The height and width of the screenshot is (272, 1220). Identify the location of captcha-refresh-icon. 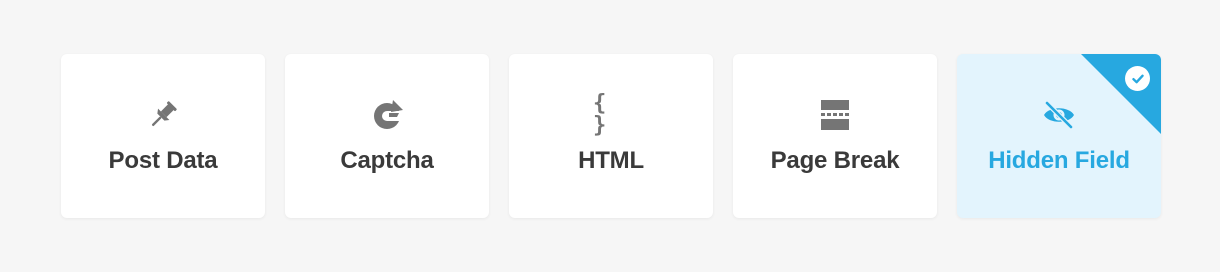
(387, 115).